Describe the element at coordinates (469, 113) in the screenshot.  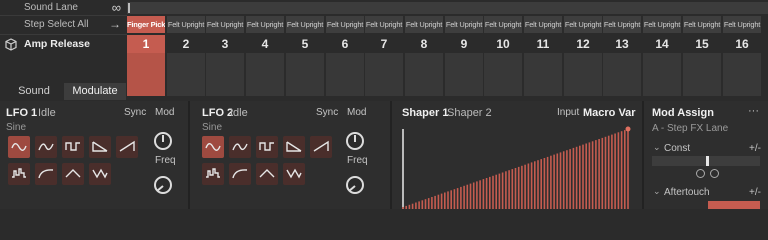
I see `tab-shaper-2: Shaper 2` at that location.